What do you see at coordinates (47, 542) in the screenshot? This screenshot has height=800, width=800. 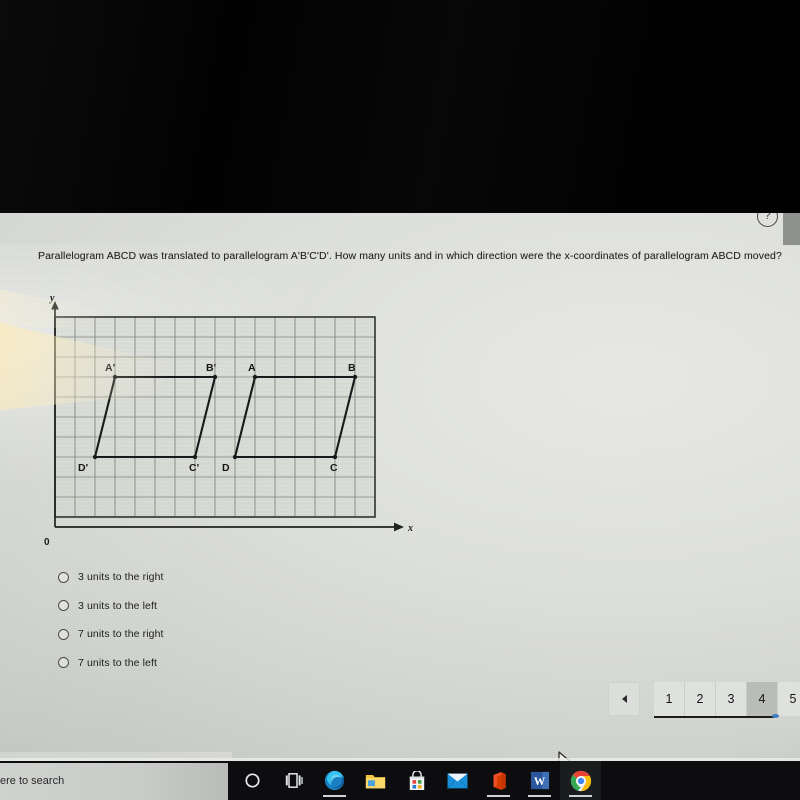 I see `origin-label: 0` at bounding box center [47, 542].